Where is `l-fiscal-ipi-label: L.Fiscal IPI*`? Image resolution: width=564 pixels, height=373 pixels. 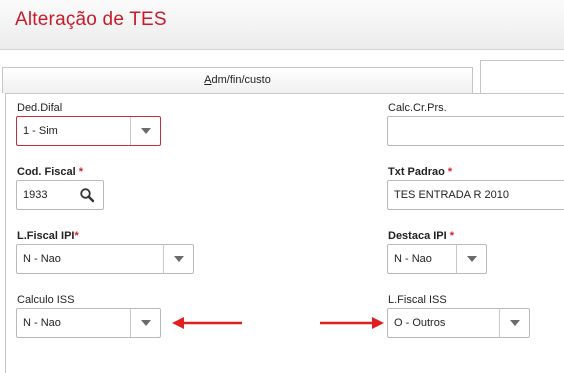 l-fiscal-ipi-label: L.Fiscal IPI* is located at coordinates (48, 236).